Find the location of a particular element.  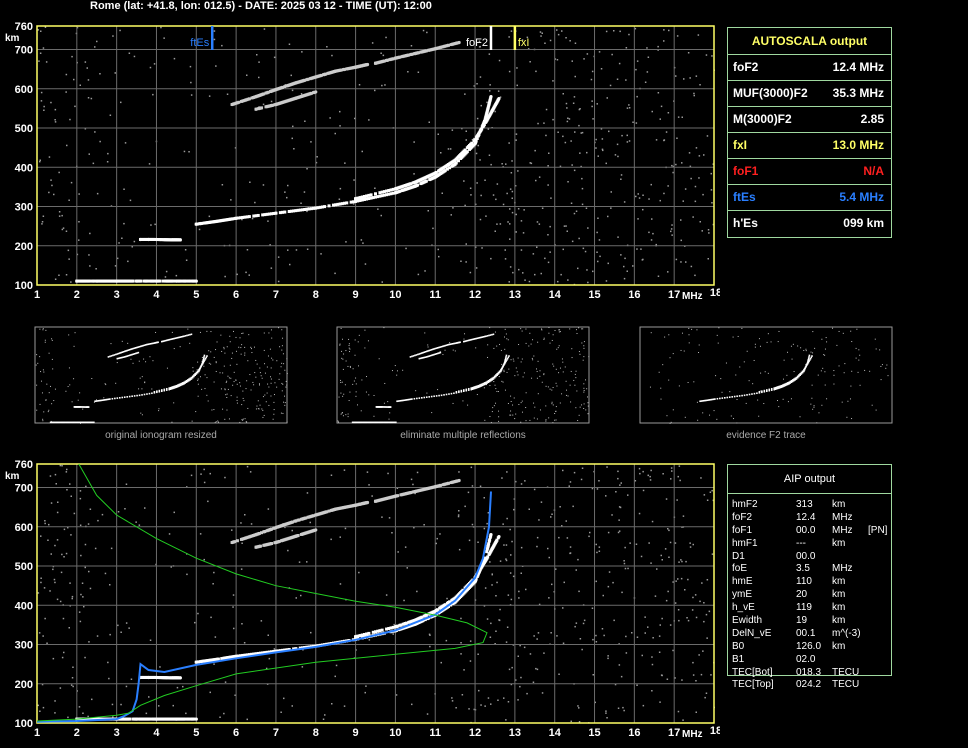

aip-param-unit: MHz is located at coordinates (842, 530).